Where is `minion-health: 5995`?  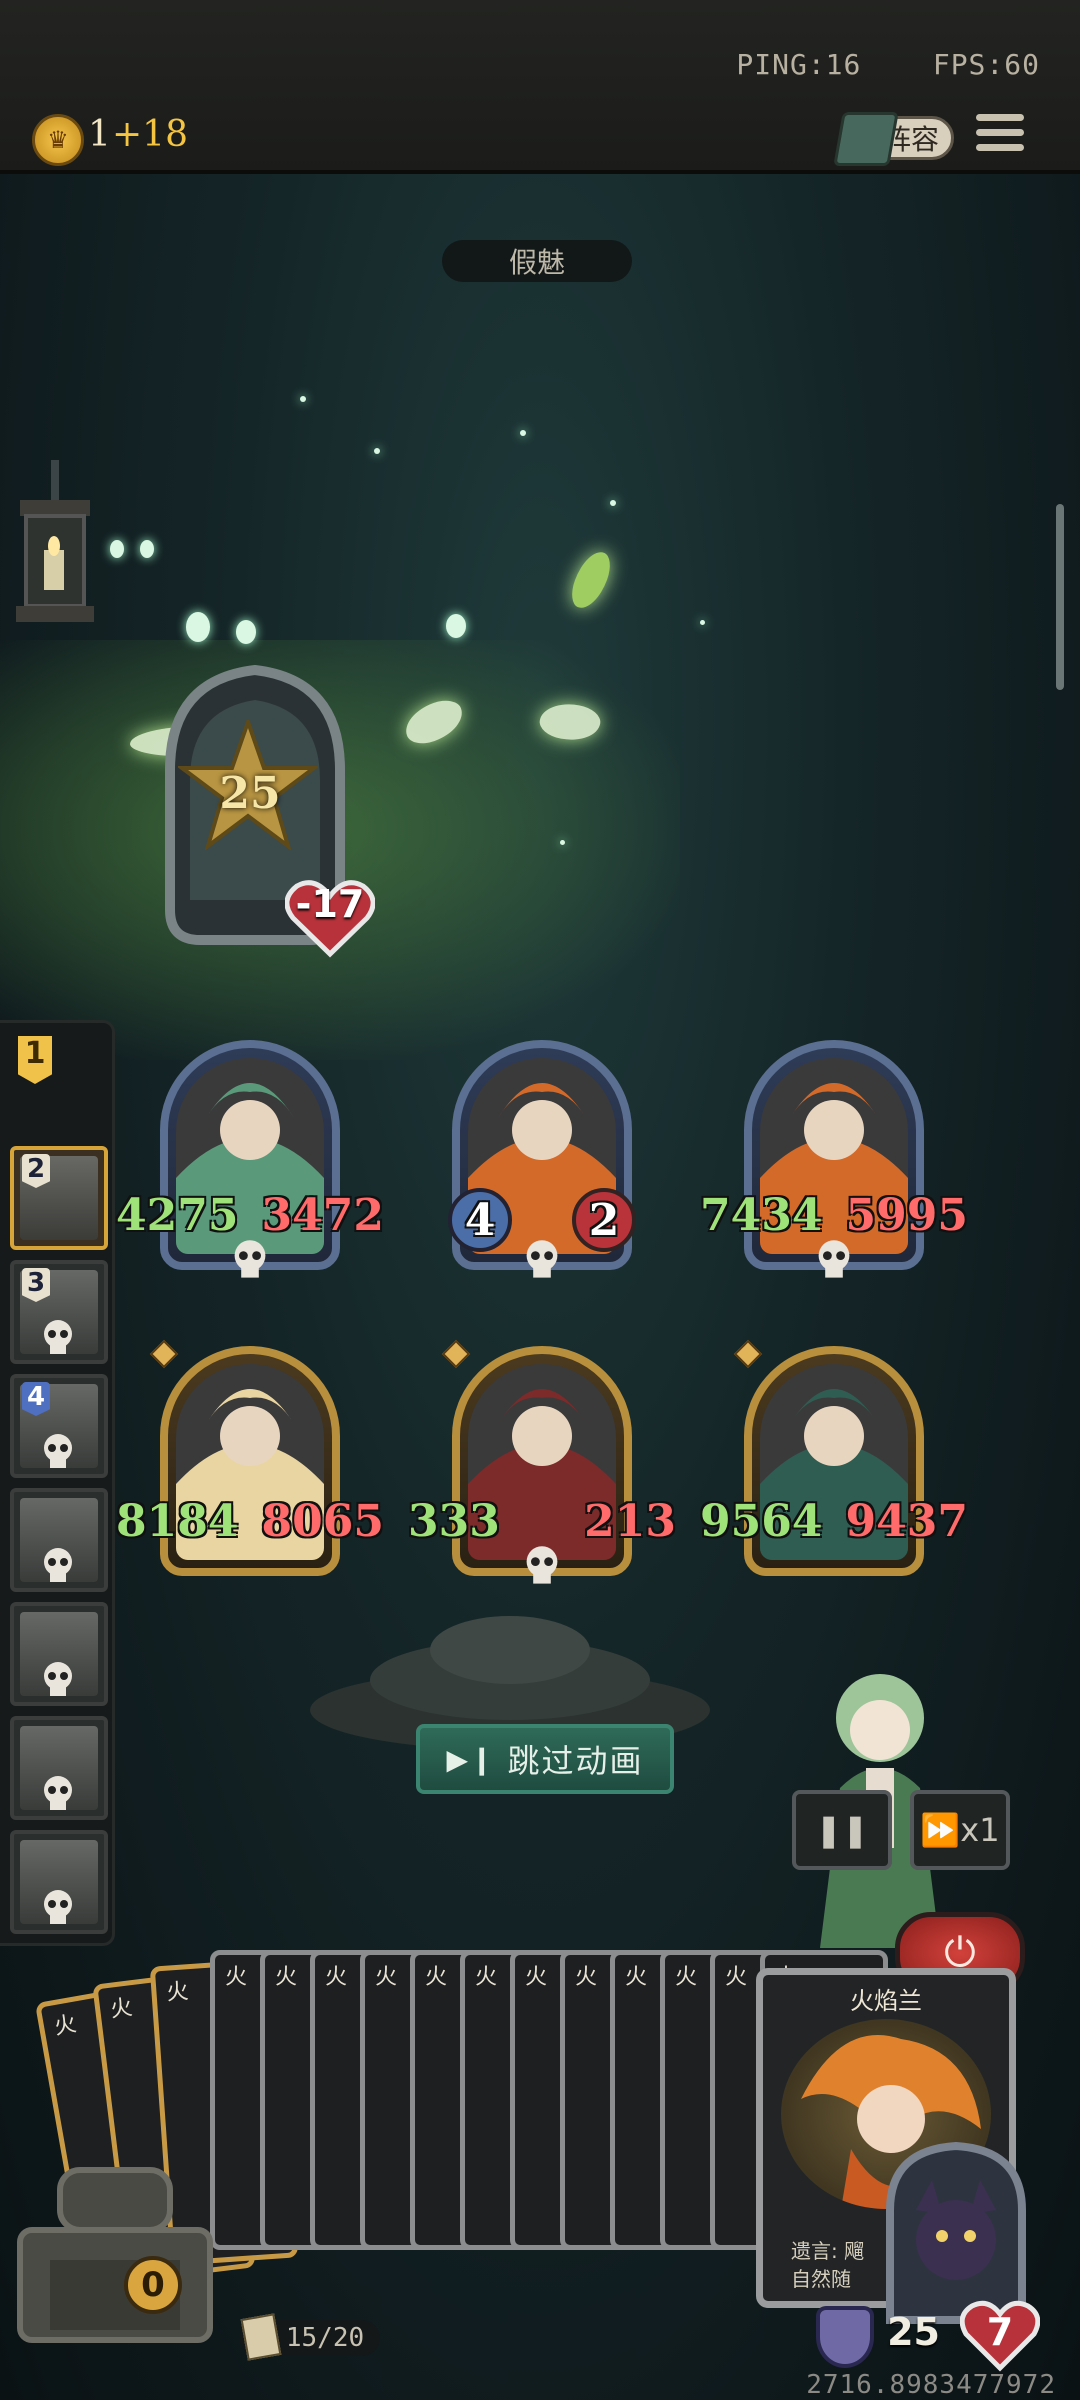
minion-health: 5995 is located at coordinates (906, 1215).